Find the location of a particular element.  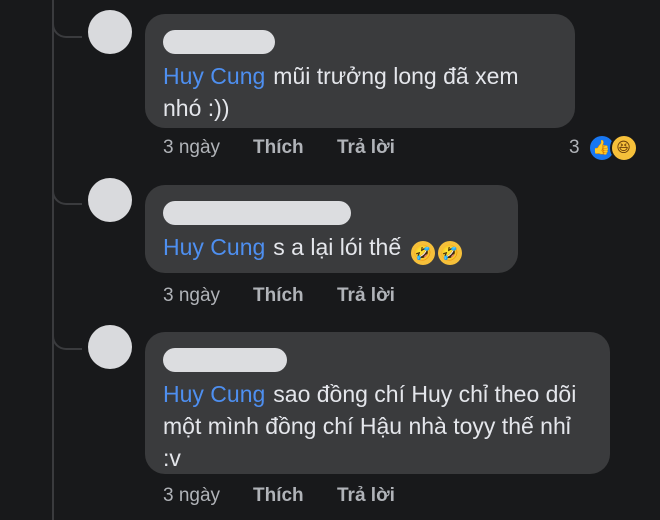

reaction-summary: 3 👍 😆 is located at coordinates (603, 148).